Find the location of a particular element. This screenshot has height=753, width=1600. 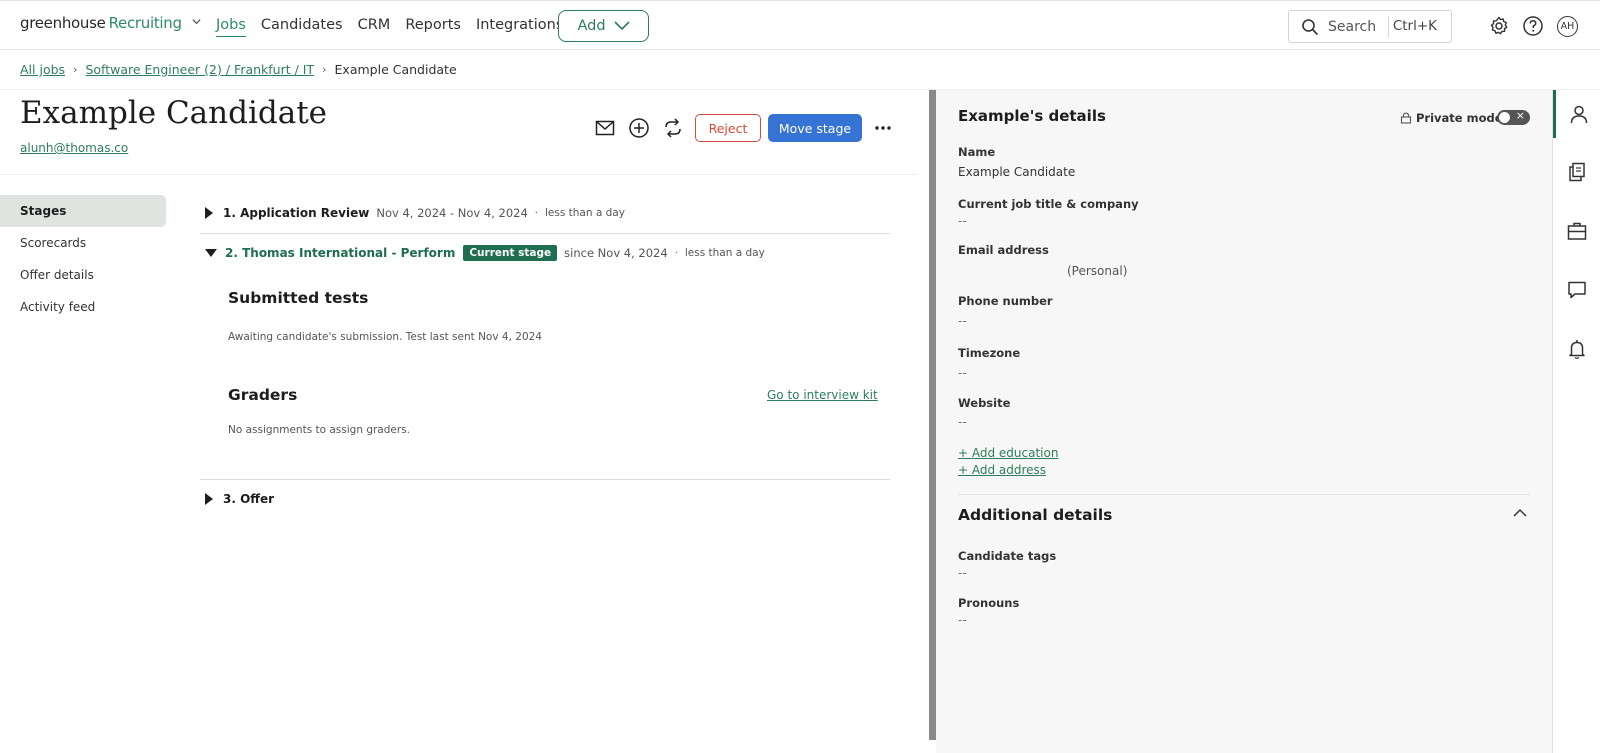

name-value: Example Candidate is located at coordinates (1017, 172).